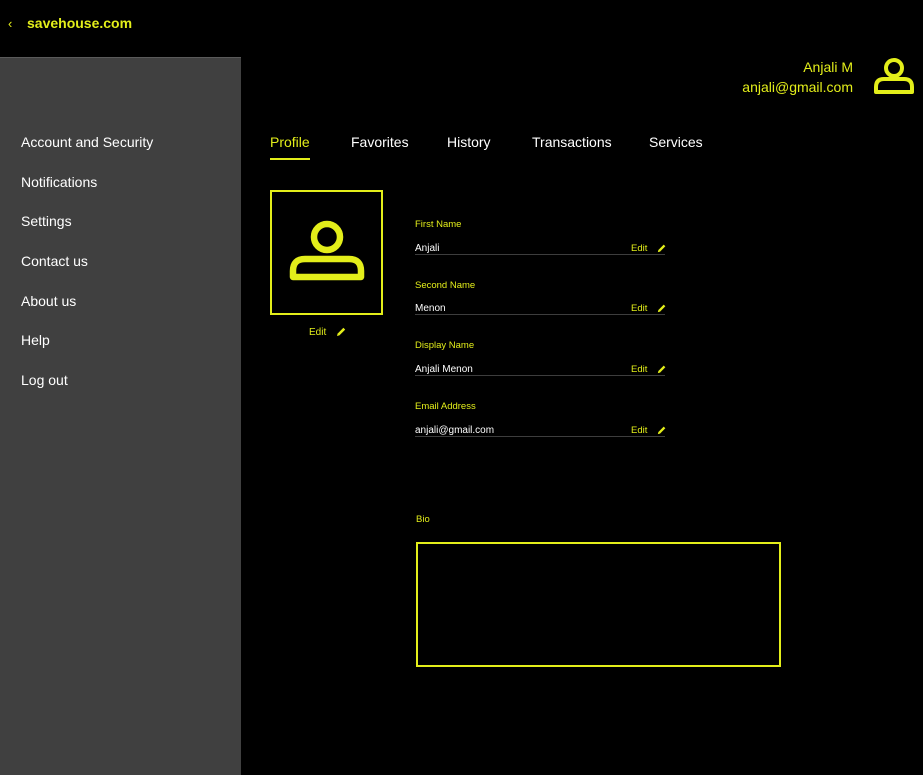  Describe the element at coordinates (87, 142) in the screenshot. I see `sidebar-item-account-security: Account and Security` at that location.